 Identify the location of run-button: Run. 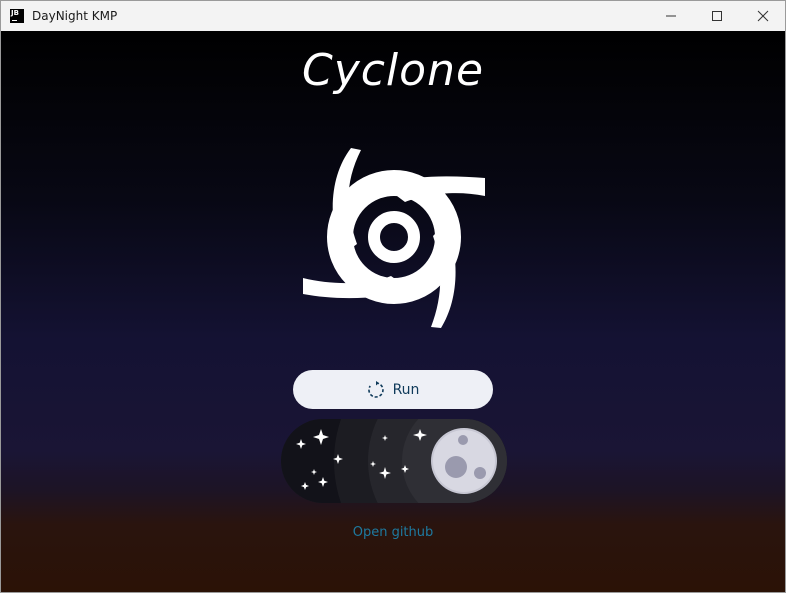
(393, 389).